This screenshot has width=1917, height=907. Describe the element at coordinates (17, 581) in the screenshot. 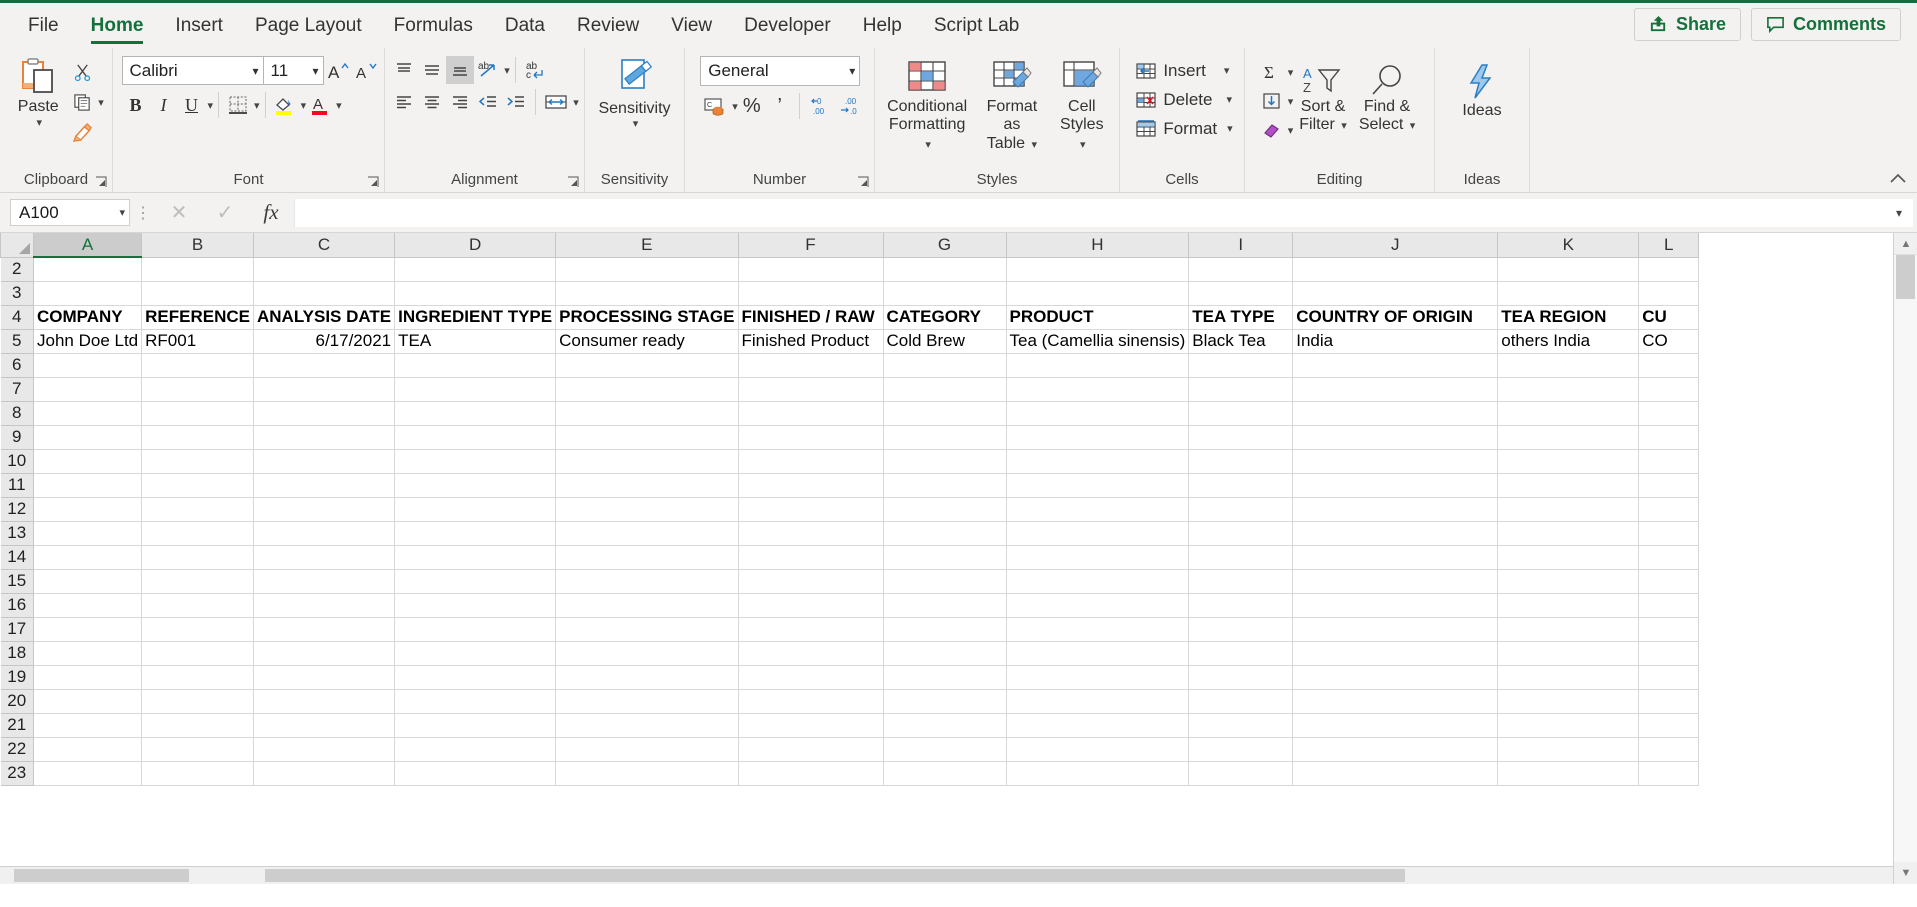

I see `row-header-15: 15` at that location.